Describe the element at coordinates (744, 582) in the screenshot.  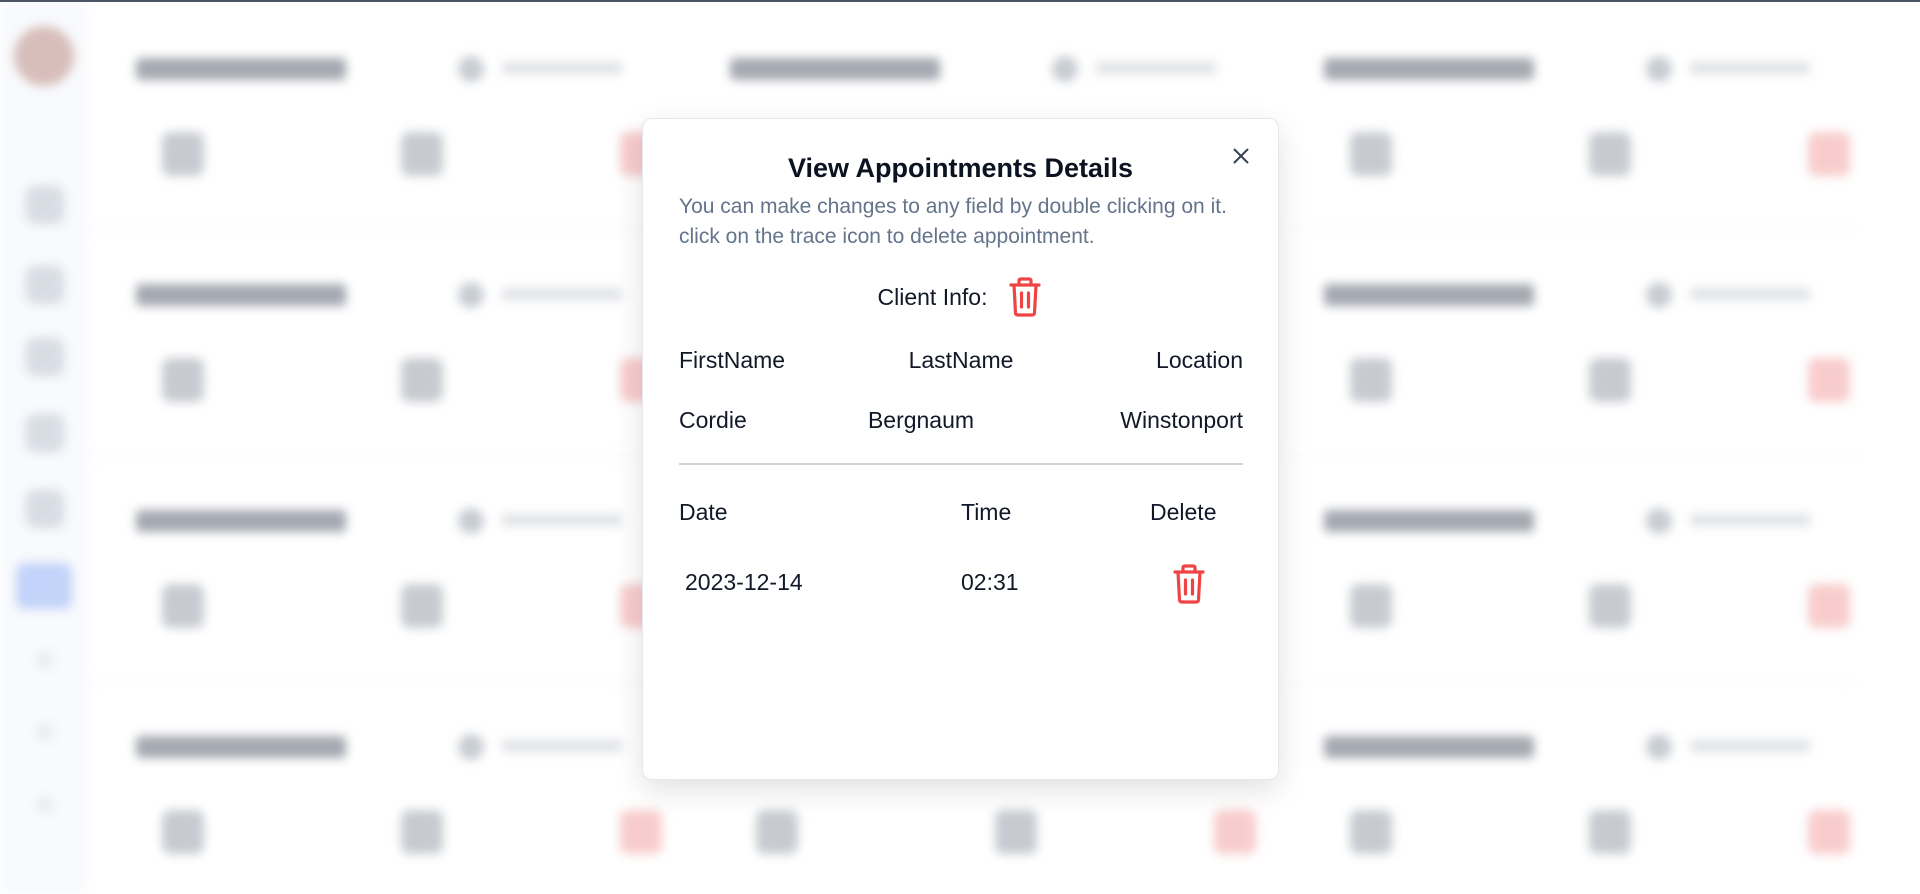
I see `appointment-date: 2023-12-14` at that location.